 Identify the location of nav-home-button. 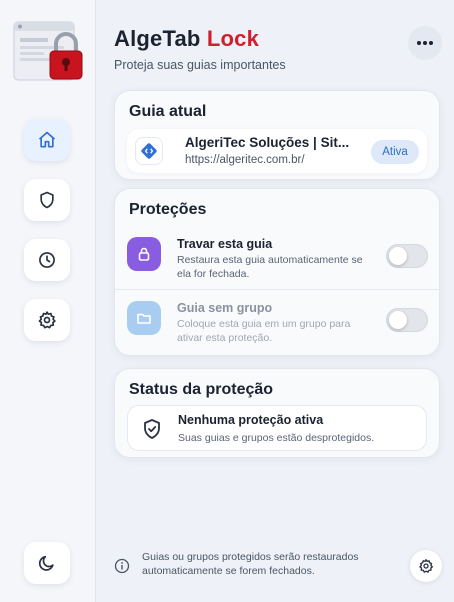
(47, 140).